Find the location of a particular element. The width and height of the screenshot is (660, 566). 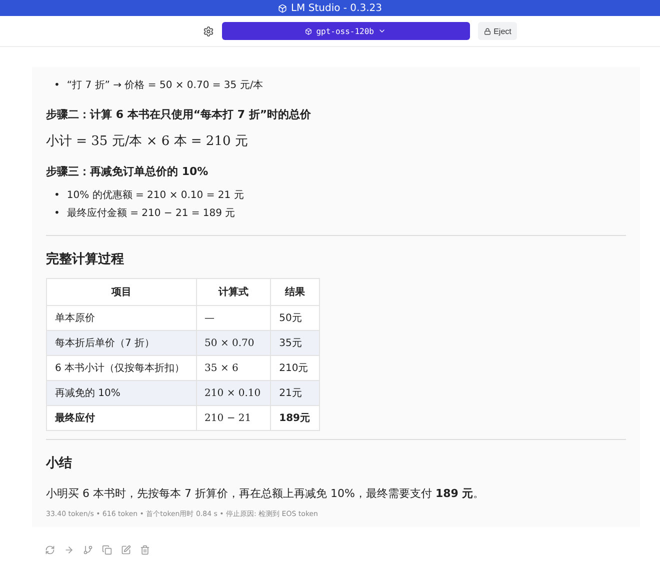

table-cell: 50元 is located at coordinates (295, 318).